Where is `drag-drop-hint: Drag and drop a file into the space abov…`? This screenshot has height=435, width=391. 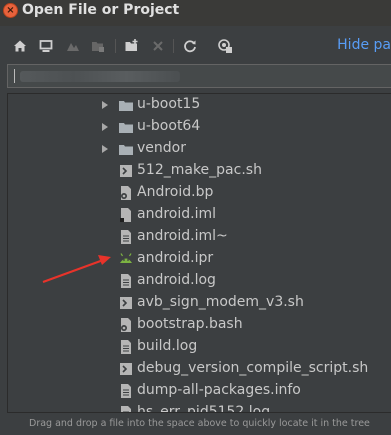
drag-drop-hint: Drag and drop a file into the space abov… is located at coordinates (199, 423).